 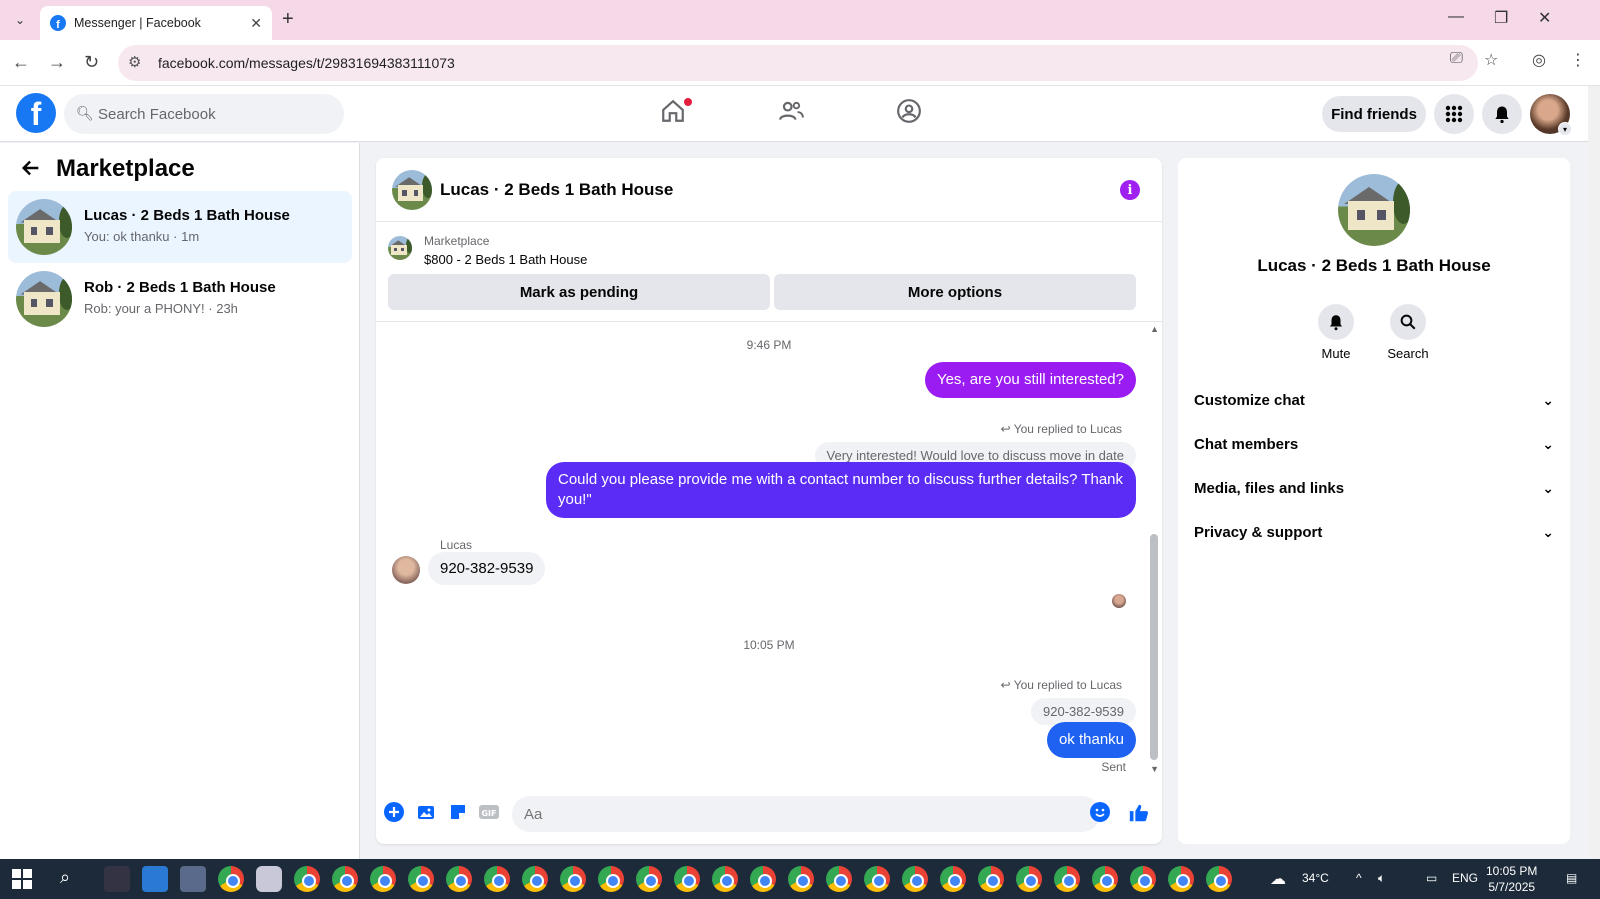 What do you see at coordinates (579, 292) in the screenshot?
I see `mark-as-pending-button: Mark as pending` at bounding box center [579, 292].